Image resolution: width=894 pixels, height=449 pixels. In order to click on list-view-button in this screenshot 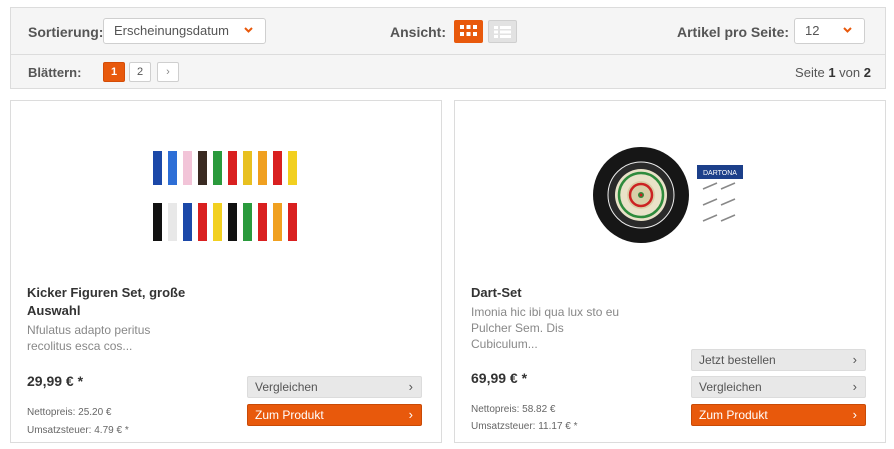, I will do `click(502, 31)`.